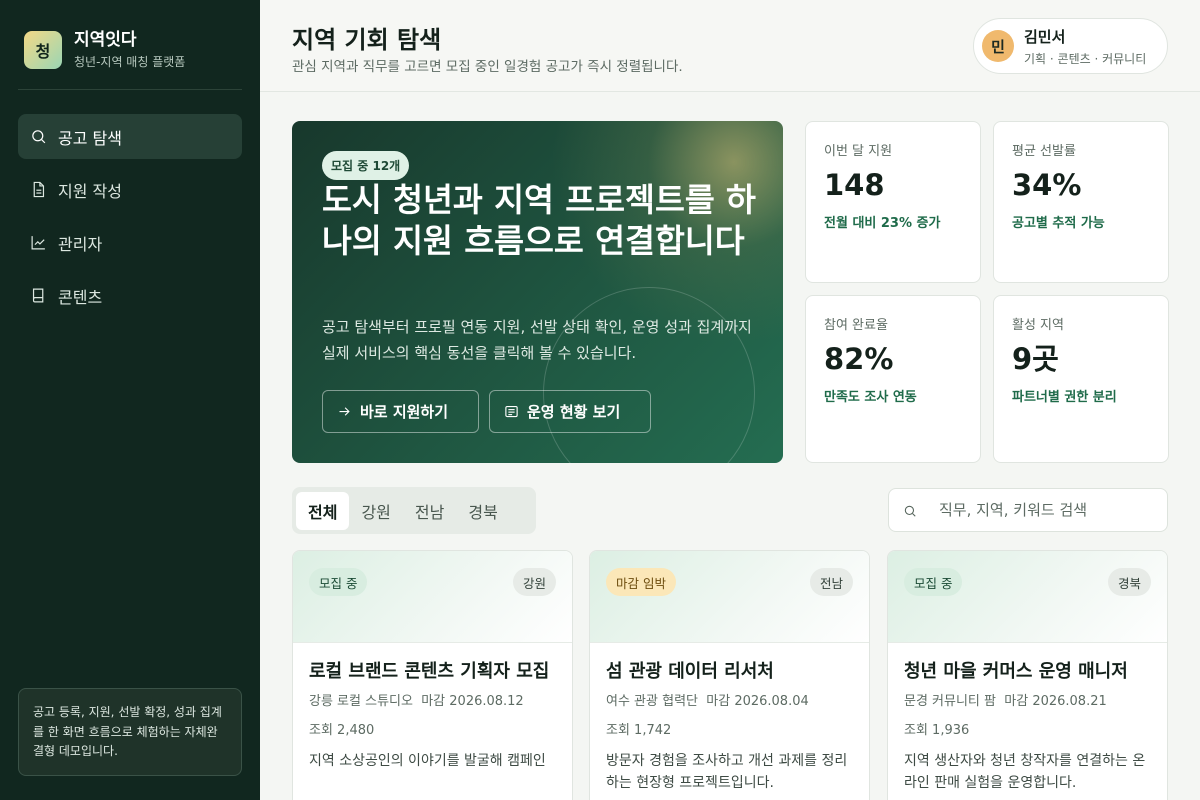  What do you see at coordinates (858, 151) in the screenshot?
I see `stat-label: 이번 달 지원` at bounding box center [858, 151].